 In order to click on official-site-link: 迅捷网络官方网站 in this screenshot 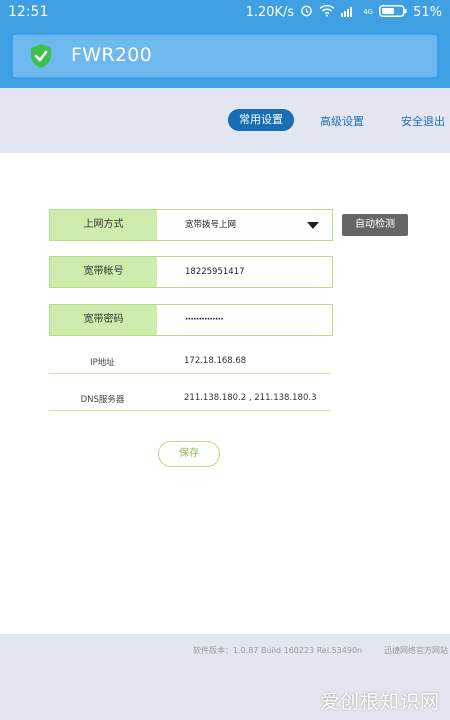, I will do `click(417, 650)`.